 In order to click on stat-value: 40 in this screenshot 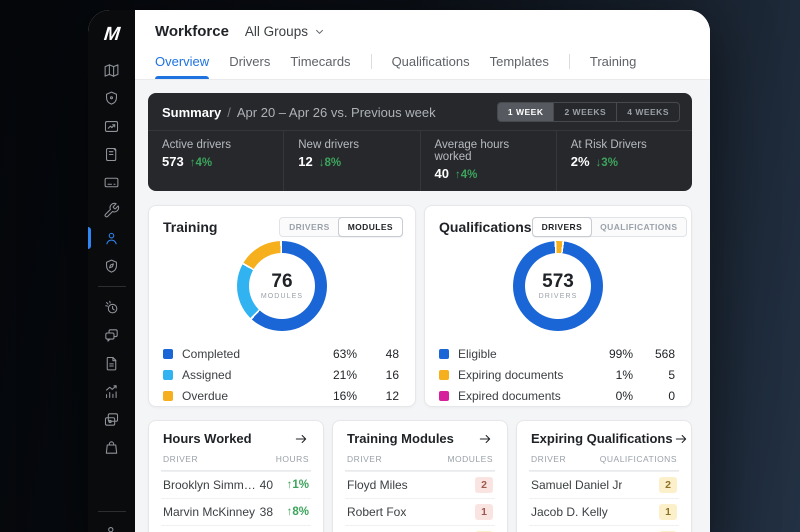, I will do `click(441, 173)`.